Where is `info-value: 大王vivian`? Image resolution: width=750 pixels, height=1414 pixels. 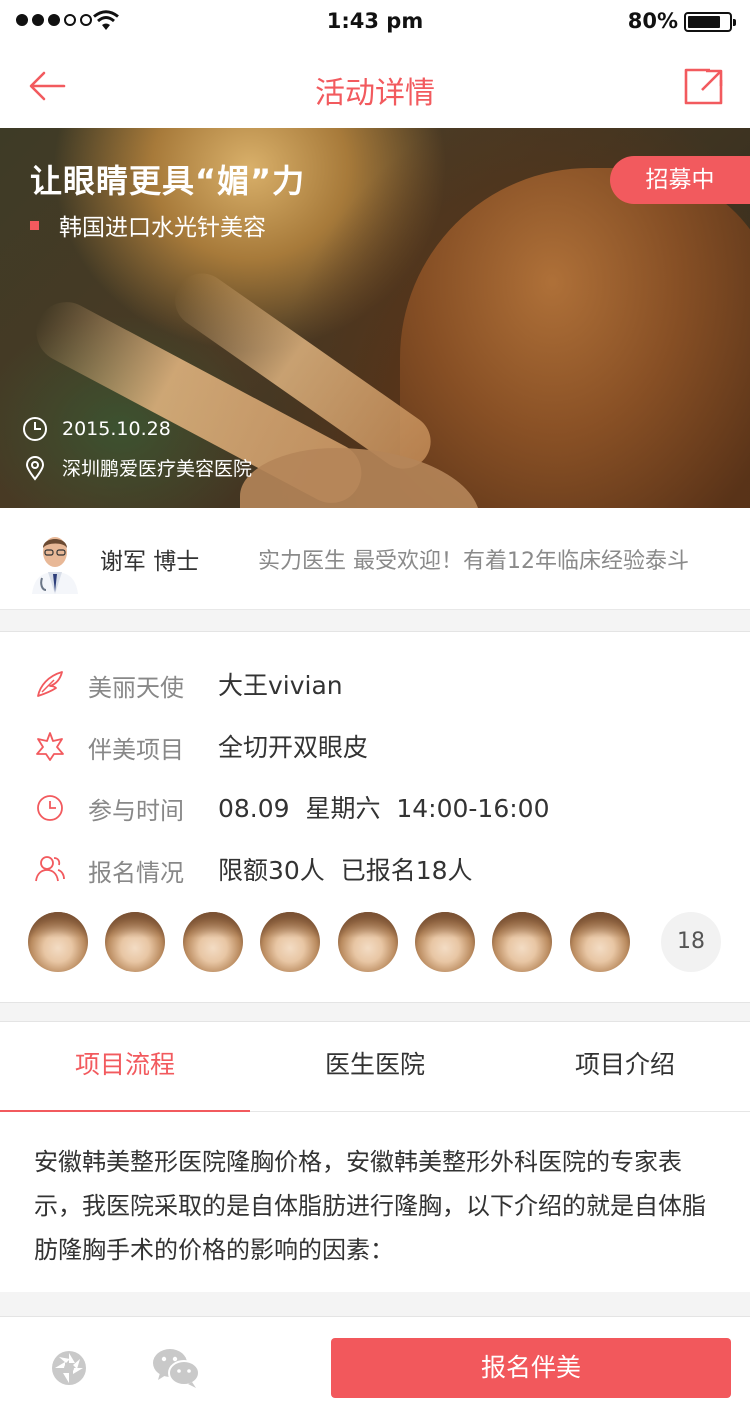
info-value: 大王vivian is located at coordinates (280, 685).